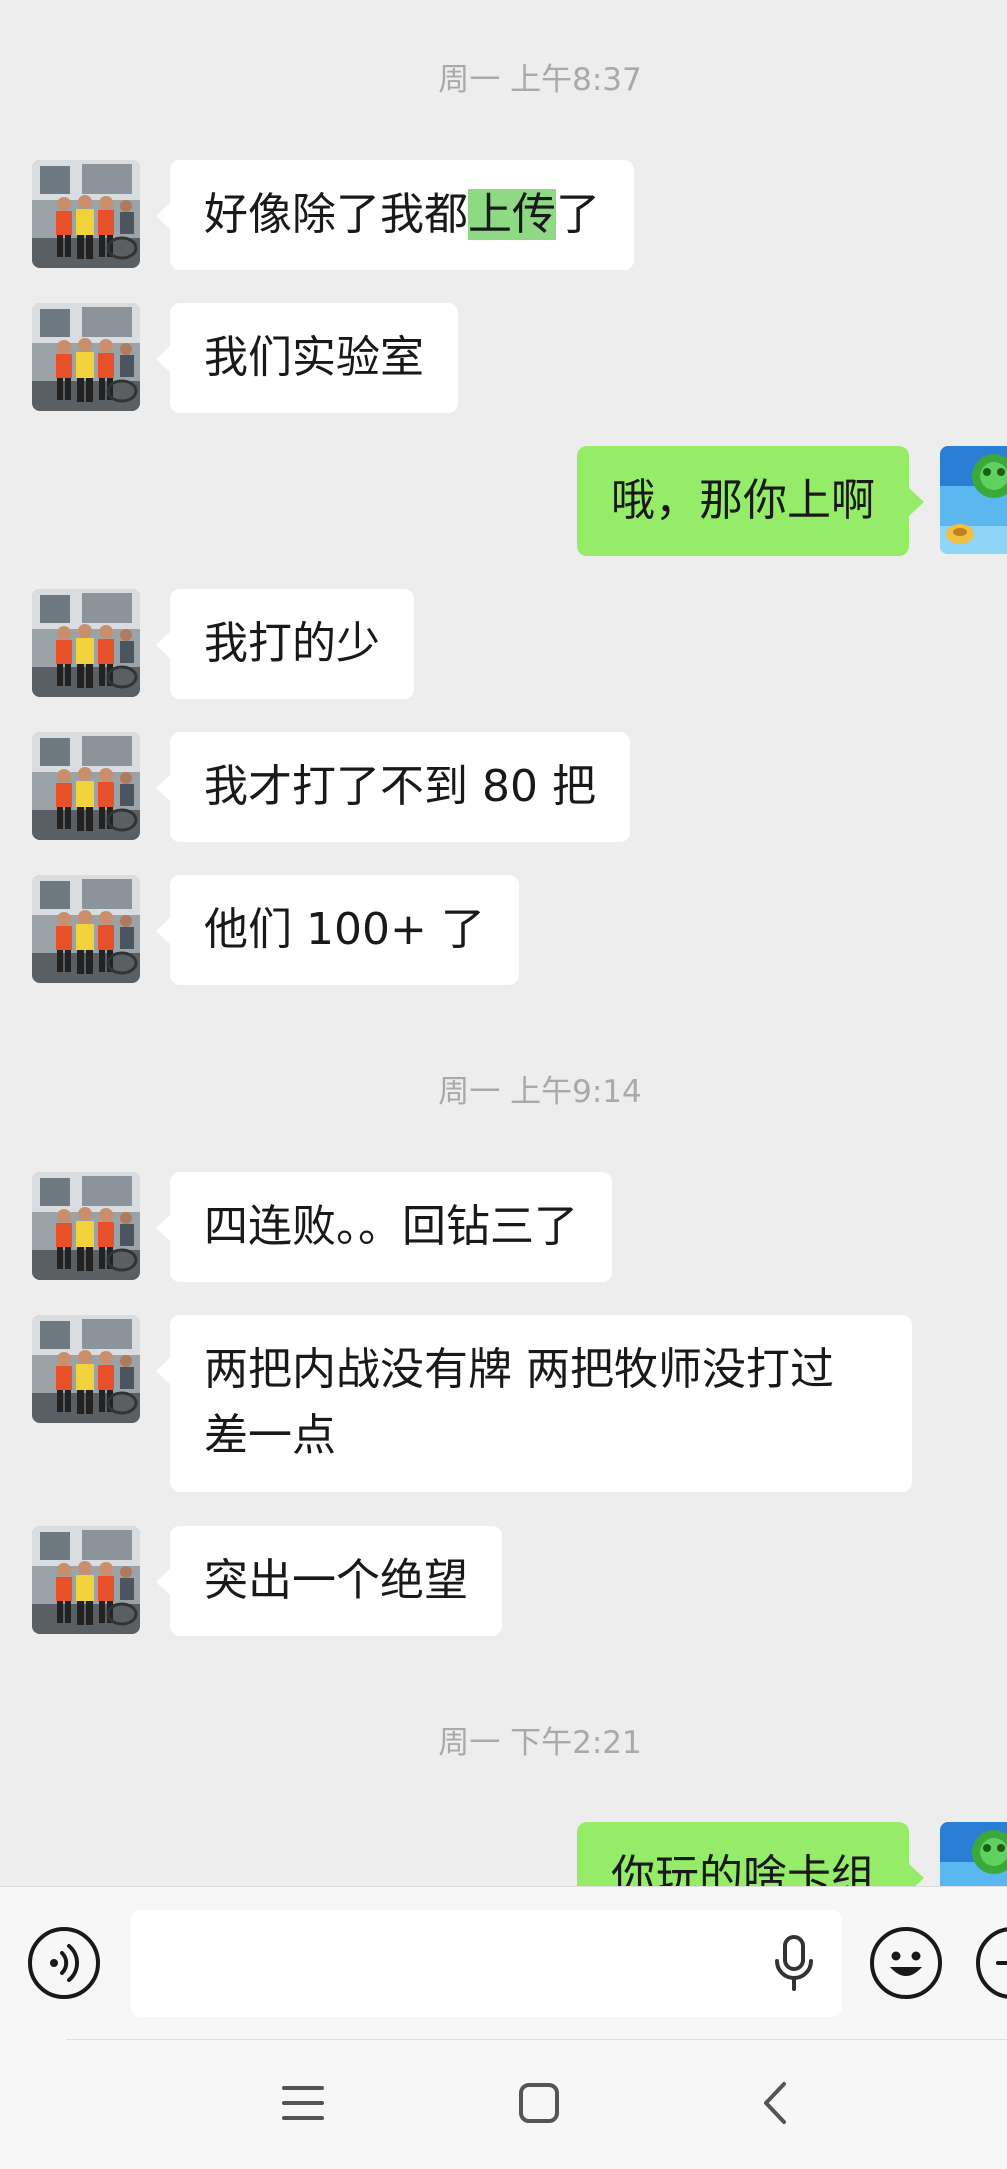 Image resolution: width=1007 pixels, height=2169 pixels. I want to click on message-text: 突出一个绝望, so click(336, 1580).